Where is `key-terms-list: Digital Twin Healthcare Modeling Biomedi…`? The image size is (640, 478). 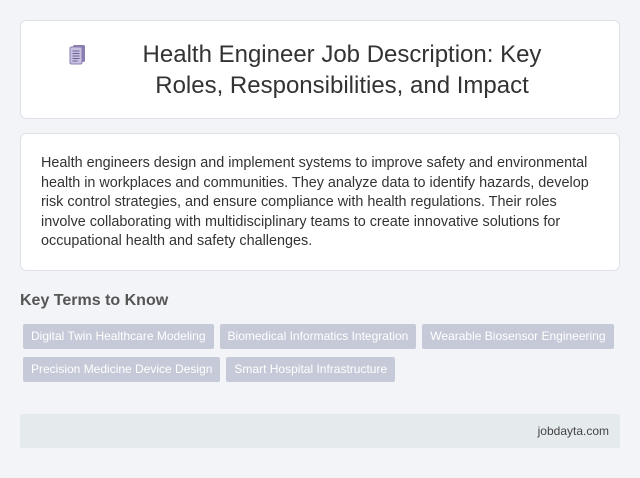
key-terms-list: Digital Twin Healthcare Modeling Biomedi… is located at coordinates (323, 357).